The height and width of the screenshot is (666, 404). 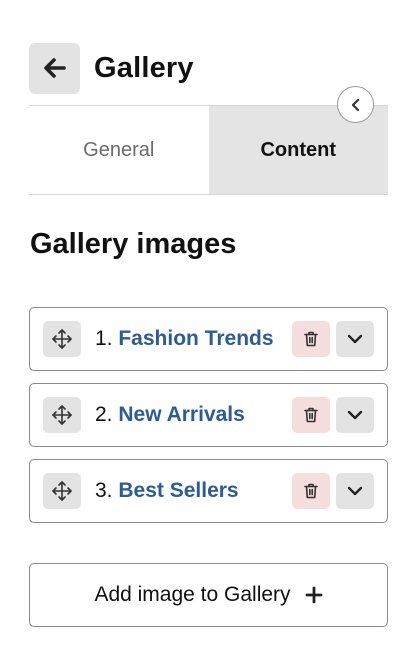 I want to click on gallery-image-item: 3. Best Sellers, so click(x=208, y=491).